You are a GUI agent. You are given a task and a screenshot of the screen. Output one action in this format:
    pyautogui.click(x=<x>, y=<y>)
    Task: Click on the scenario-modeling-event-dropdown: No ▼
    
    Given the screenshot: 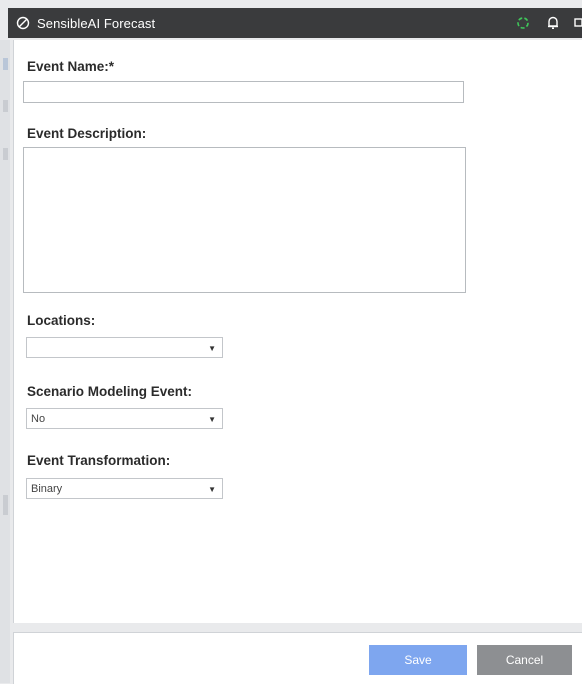 What is the action you would take?
    pyautogui.click(x=124, y=418)
    